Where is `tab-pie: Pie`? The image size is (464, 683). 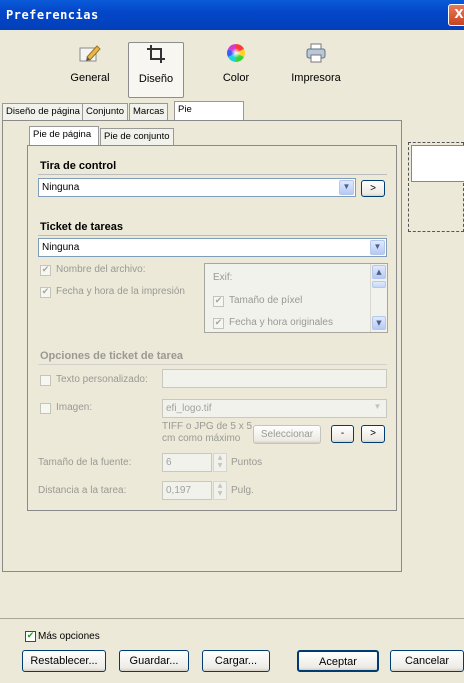
tab-pie: Pie is located at coordinates (209, 110).